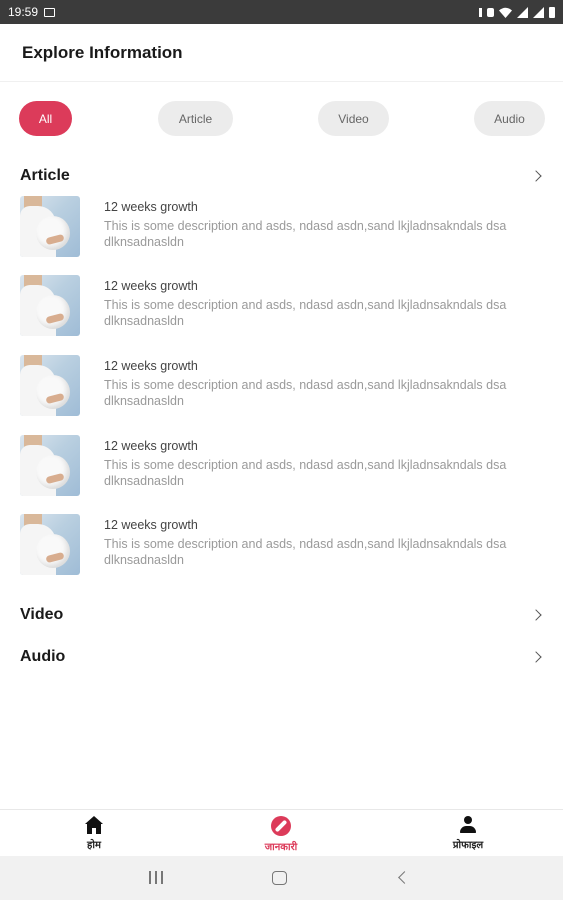  I want to click on section-header-audio: Audio, so click(282, 657).